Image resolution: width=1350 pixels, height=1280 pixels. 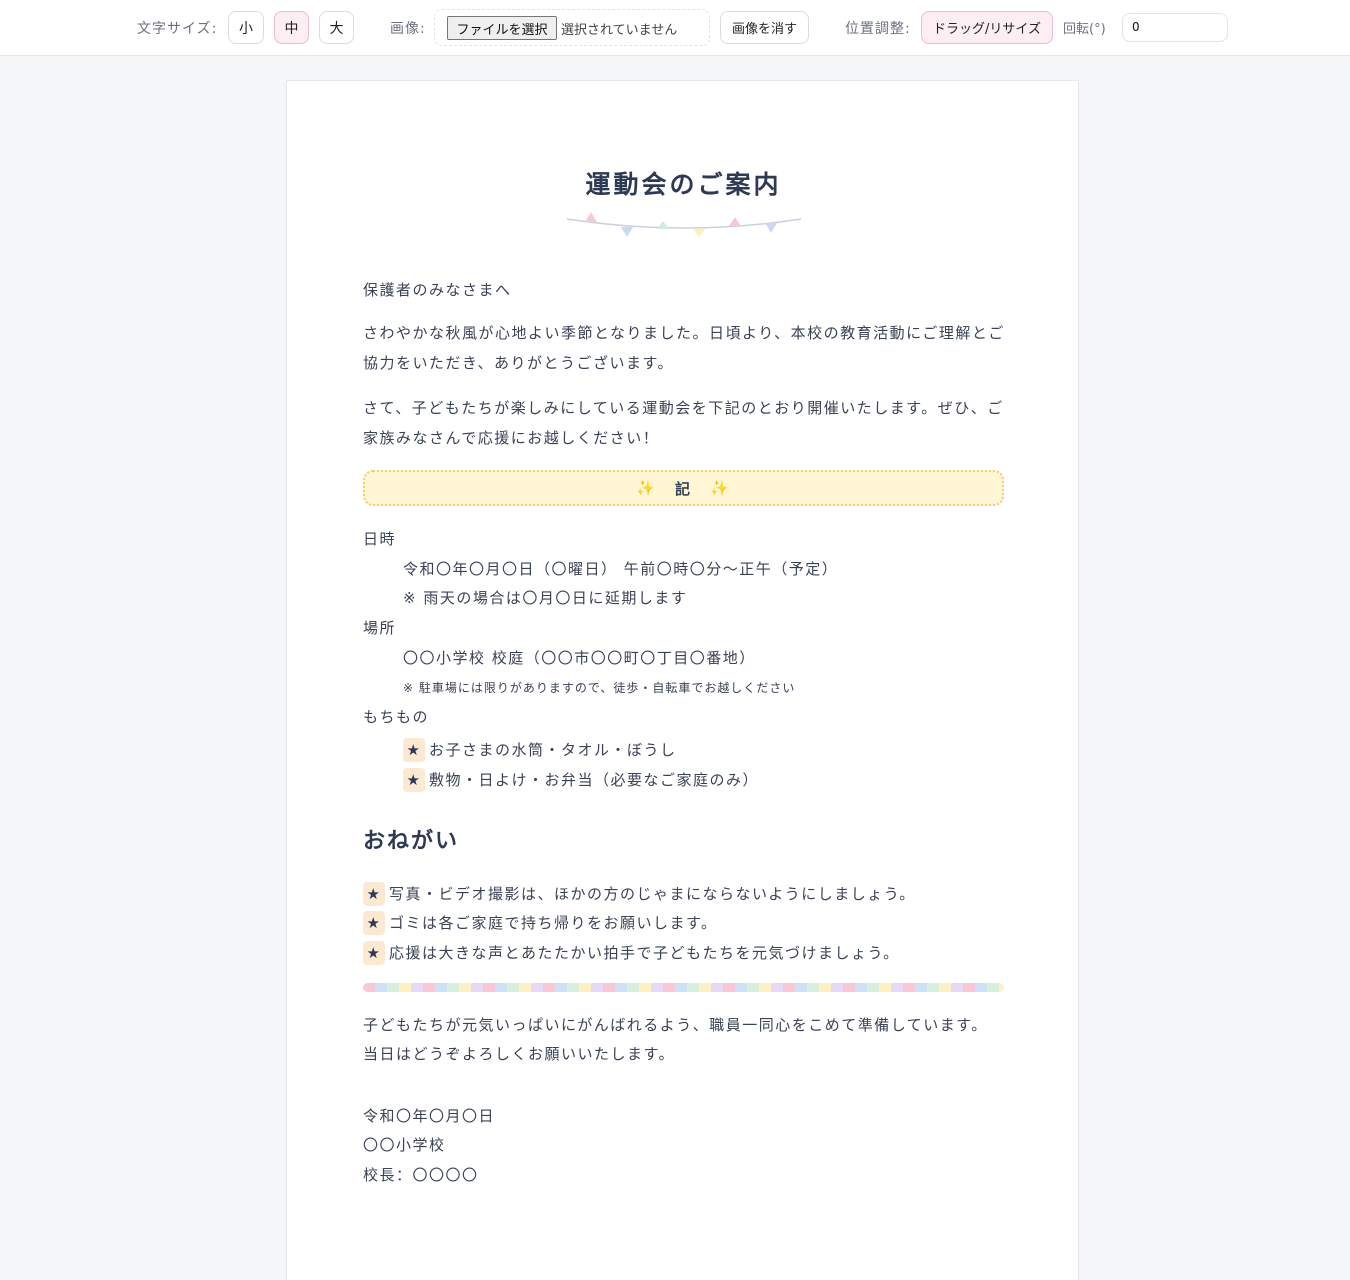 I want to click on closing-line-1: 子どもたちが元気いっぱいにがんばれるよう、職員一同心をこめて準備しています。, so click(x=675, y=1025).